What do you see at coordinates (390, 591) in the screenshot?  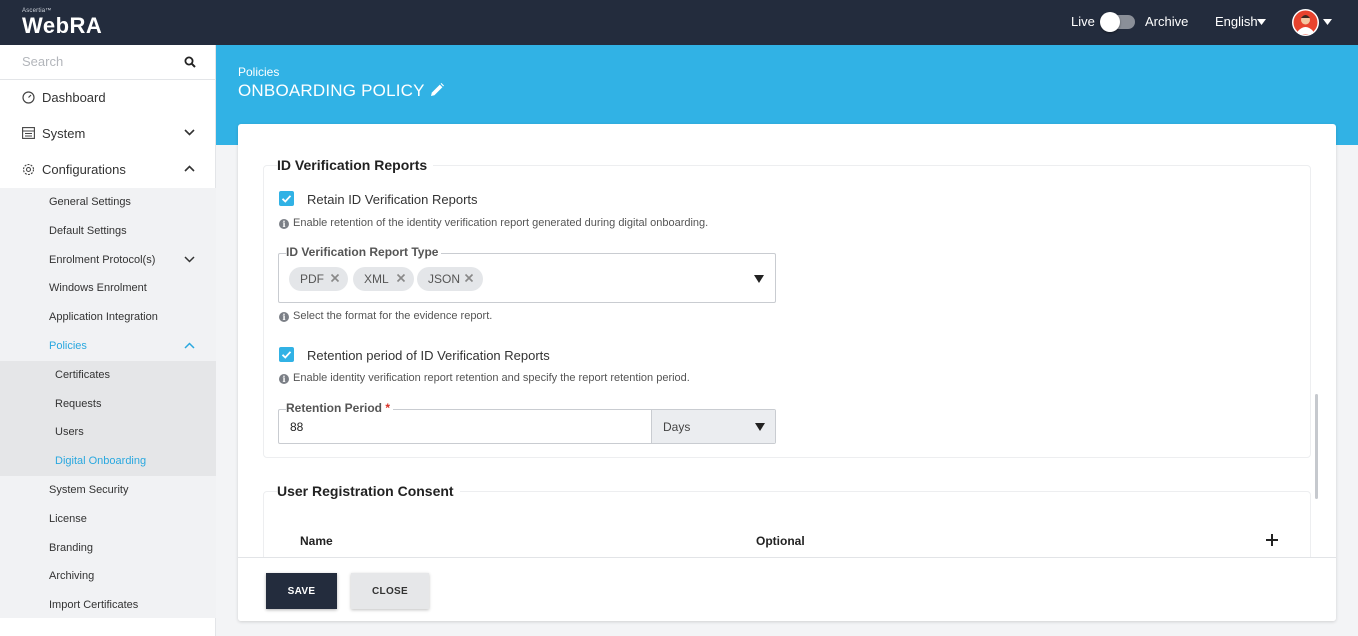 I see `close-button: CLOSE` at bounding box center [390, 591].